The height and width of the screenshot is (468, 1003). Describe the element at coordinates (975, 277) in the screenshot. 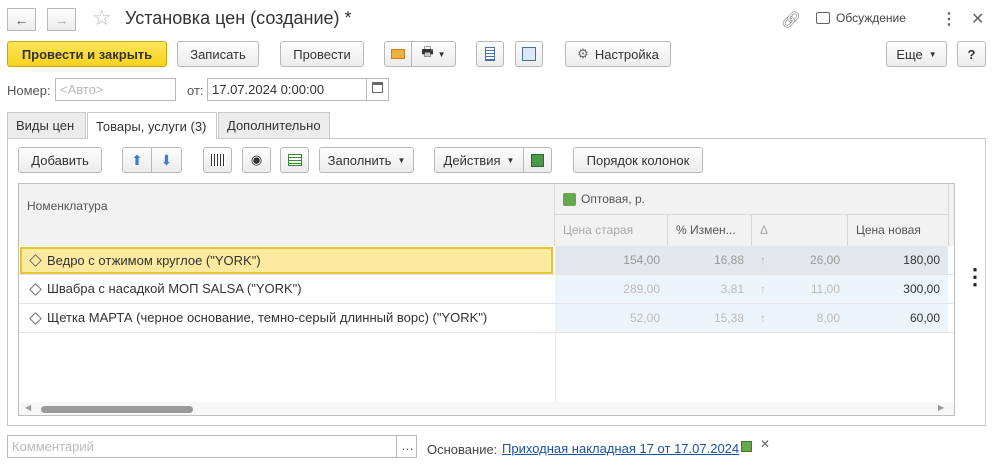

I see `table-more-icon: ⋮` at that location.